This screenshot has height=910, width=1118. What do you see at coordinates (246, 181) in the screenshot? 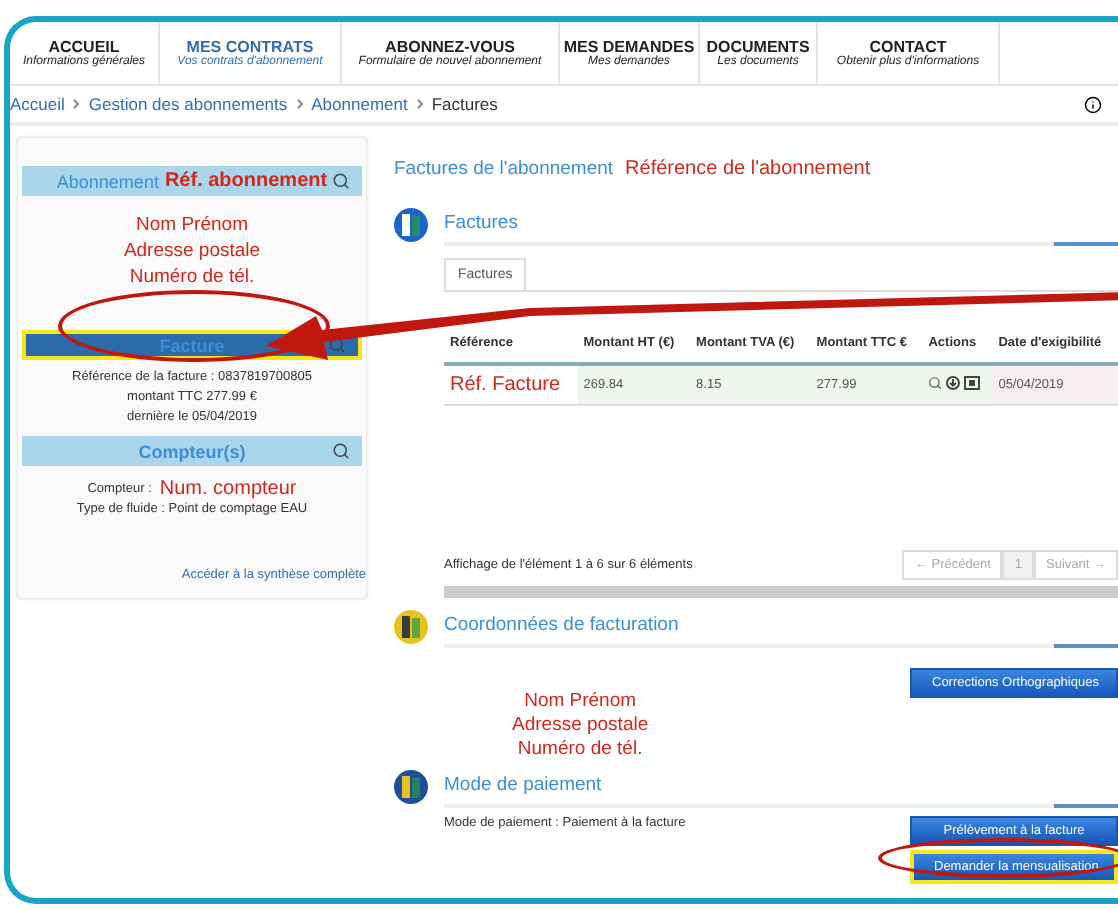
I see `annotation-text: Réf. abonnement` at bounding box center [246, 181].